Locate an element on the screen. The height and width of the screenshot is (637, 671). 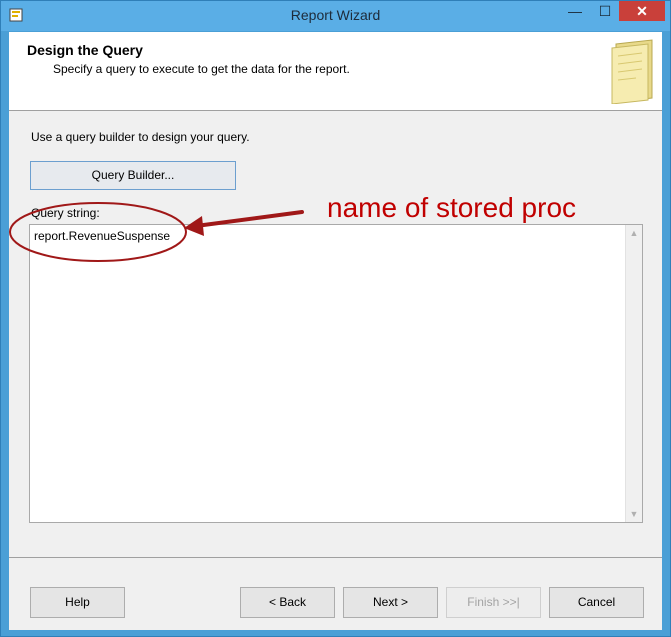
annotation-label: name of stored proc is located at coordinates (452, 207).